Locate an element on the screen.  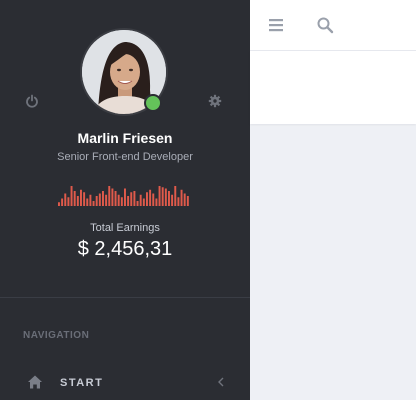
sidebar-divider is located at coordinates (125, 297).